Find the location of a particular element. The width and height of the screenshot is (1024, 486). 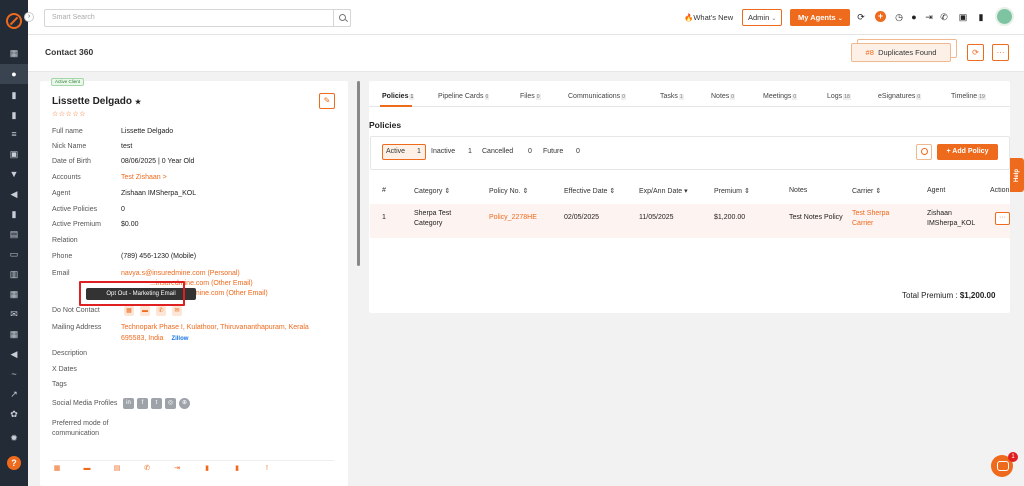

bell-icon: ● is located at coordinates (914, 17).